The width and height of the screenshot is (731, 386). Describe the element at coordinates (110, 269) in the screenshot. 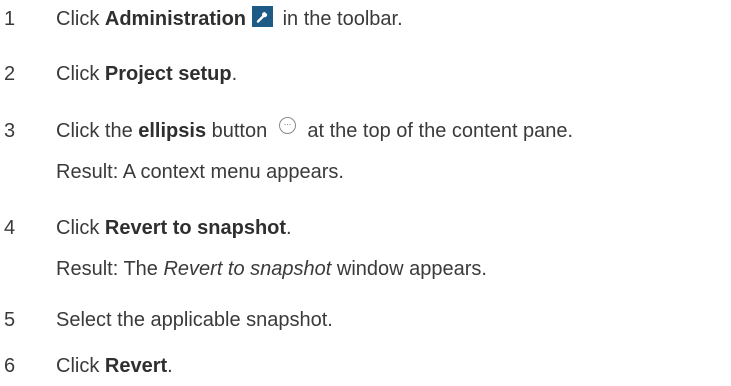

I see `result-text-pre: Result: The` at that location.